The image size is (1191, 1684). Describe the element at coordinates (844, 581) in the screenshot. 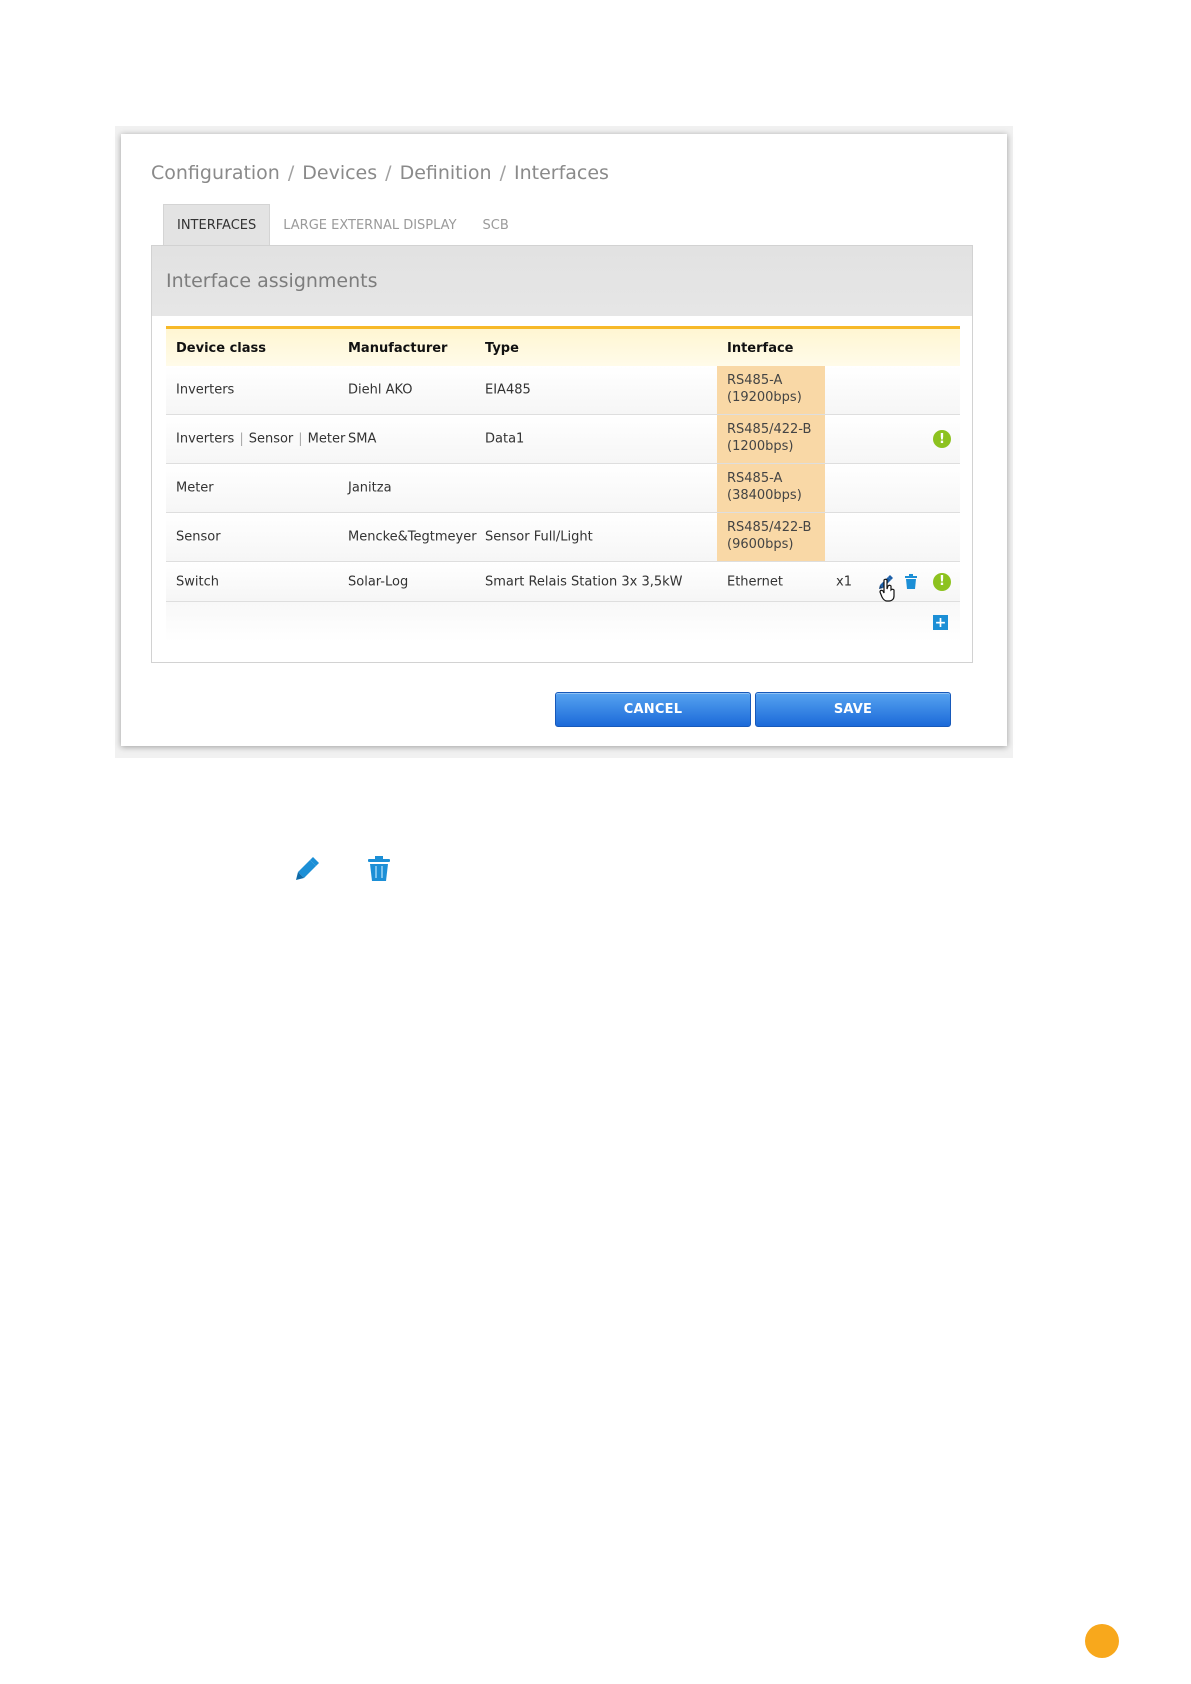

I see `device-count: x1` at that location.